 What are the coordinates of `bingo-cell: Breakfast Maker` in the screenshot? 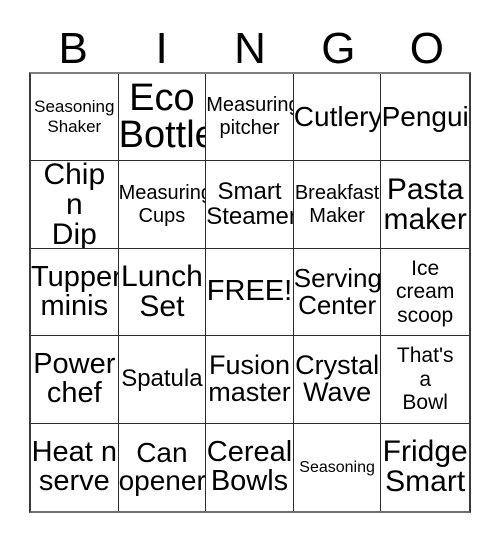 It's located at (337, 205).